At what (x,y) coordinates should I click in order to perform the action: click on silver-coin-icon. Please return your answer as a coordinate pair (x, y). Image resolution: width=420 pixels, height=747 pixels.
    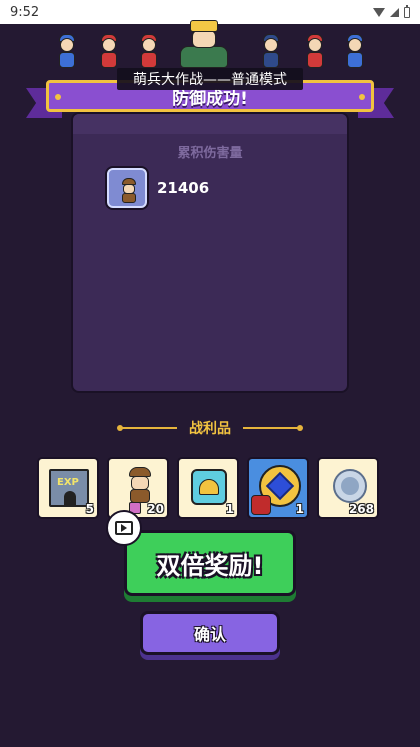
    Looking at the image, I should click on (350, 486).